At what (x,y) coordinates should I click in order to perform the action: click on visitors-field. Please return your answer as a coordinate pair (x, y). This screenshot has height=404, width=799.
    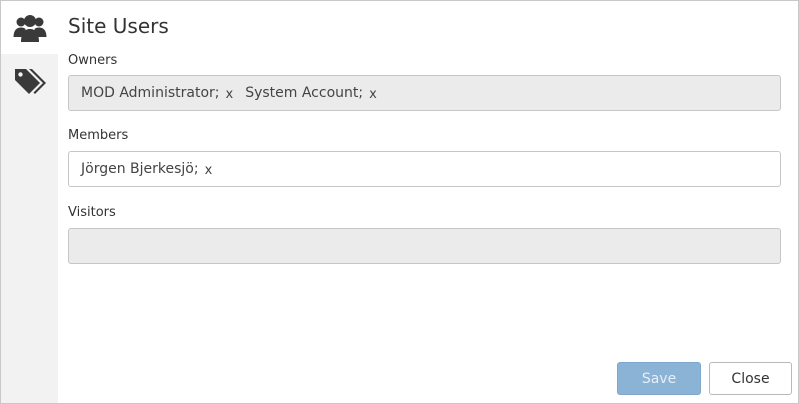
    Looking at the image, I should click on (424, 246).